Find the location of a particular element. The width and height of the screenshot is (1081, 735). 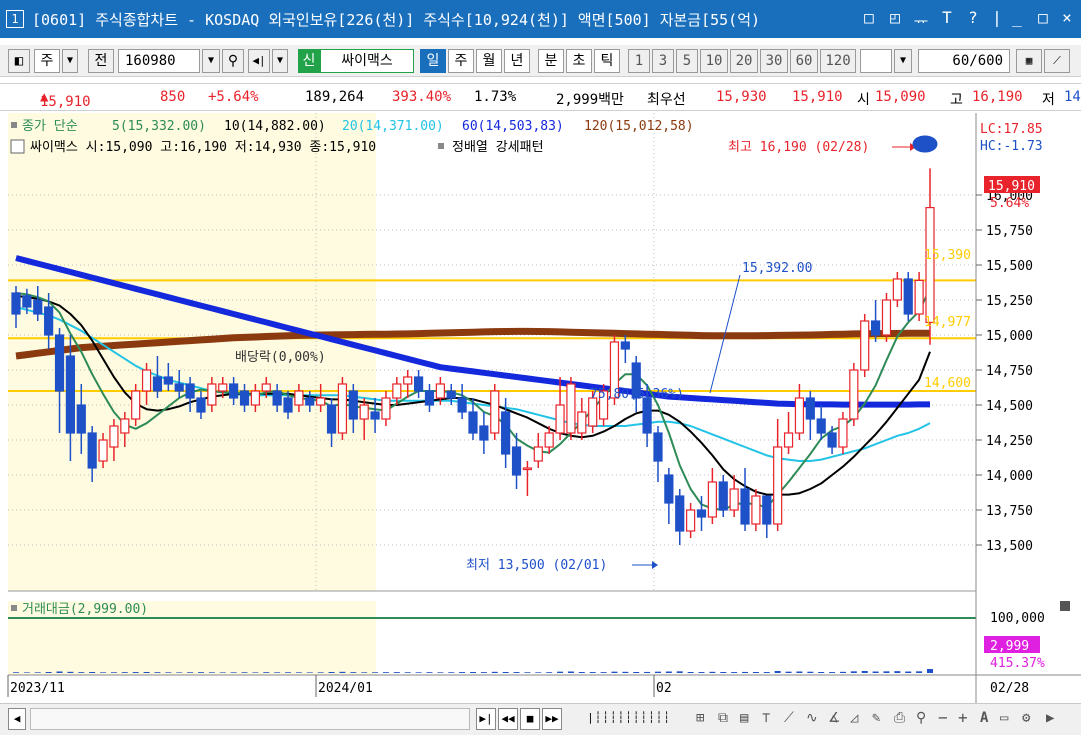

scroll-left-icon: ◀ is located at coordinates (17, 719).